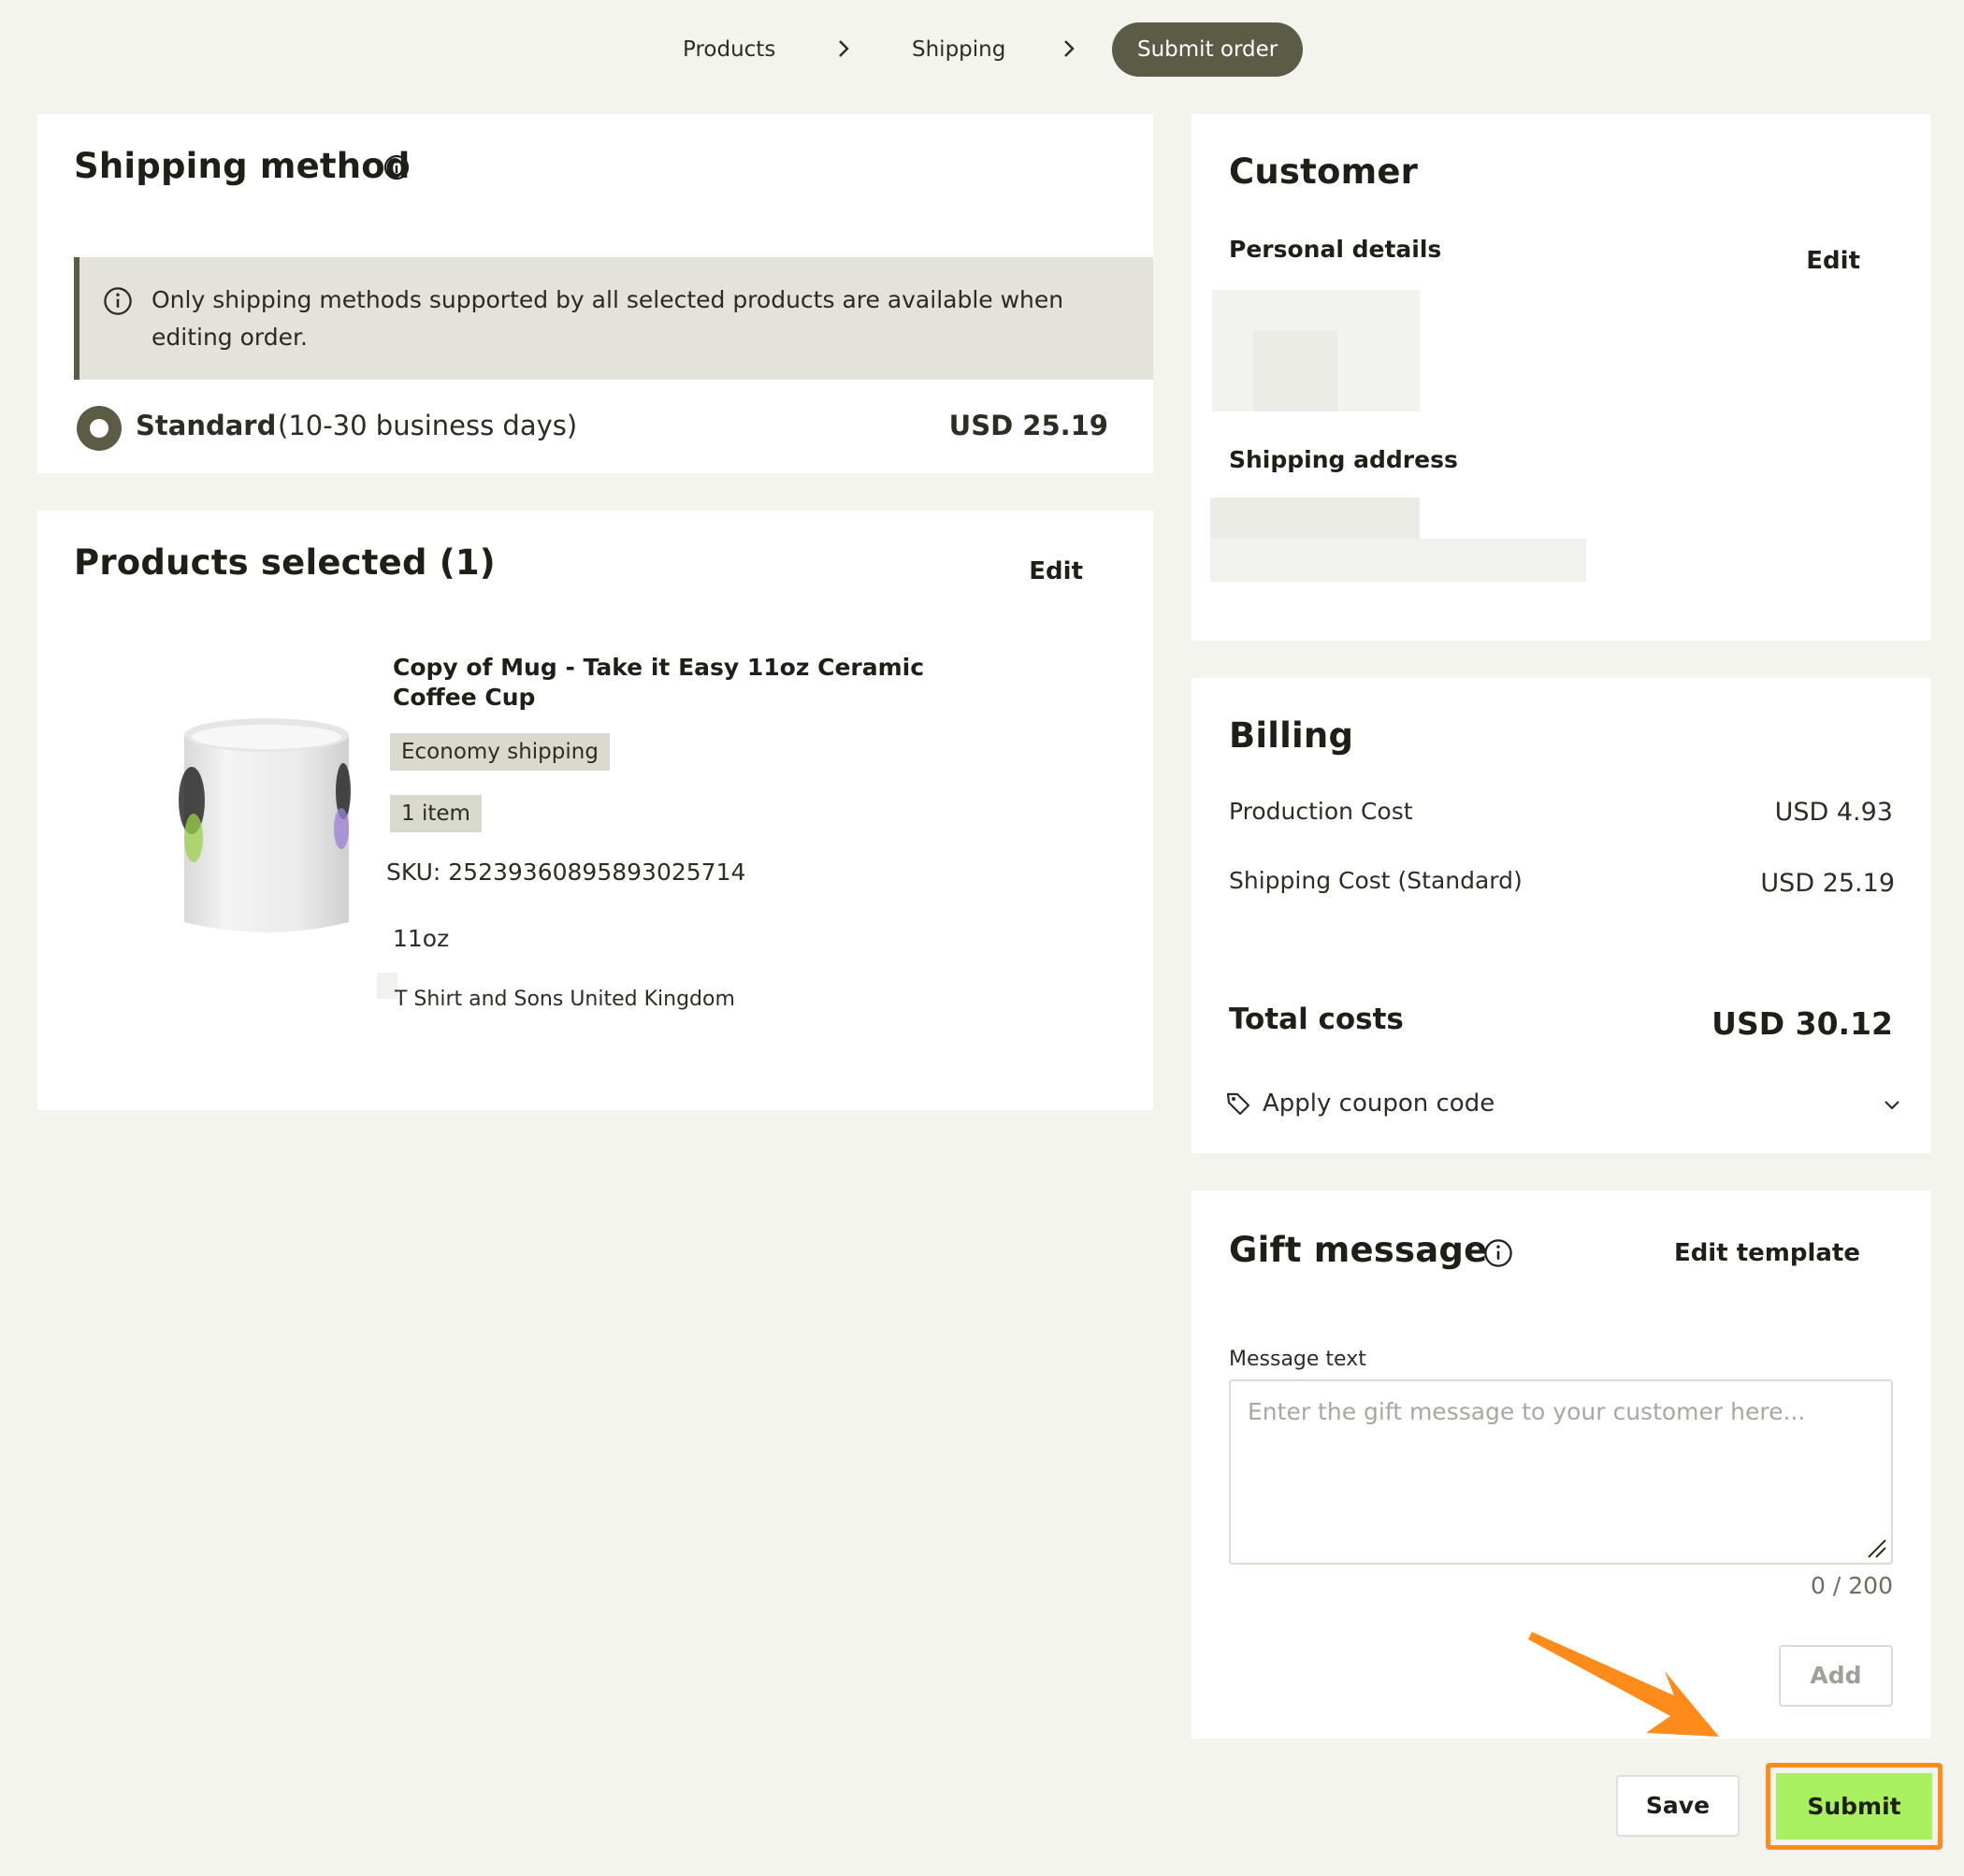 The width and height of the screenshot is (1964, 1876). What do you see at coordinates (1767, 1253) in the screenshot?
I see `edit-template-button: Edit template` at bounding box center [1767, 1253].